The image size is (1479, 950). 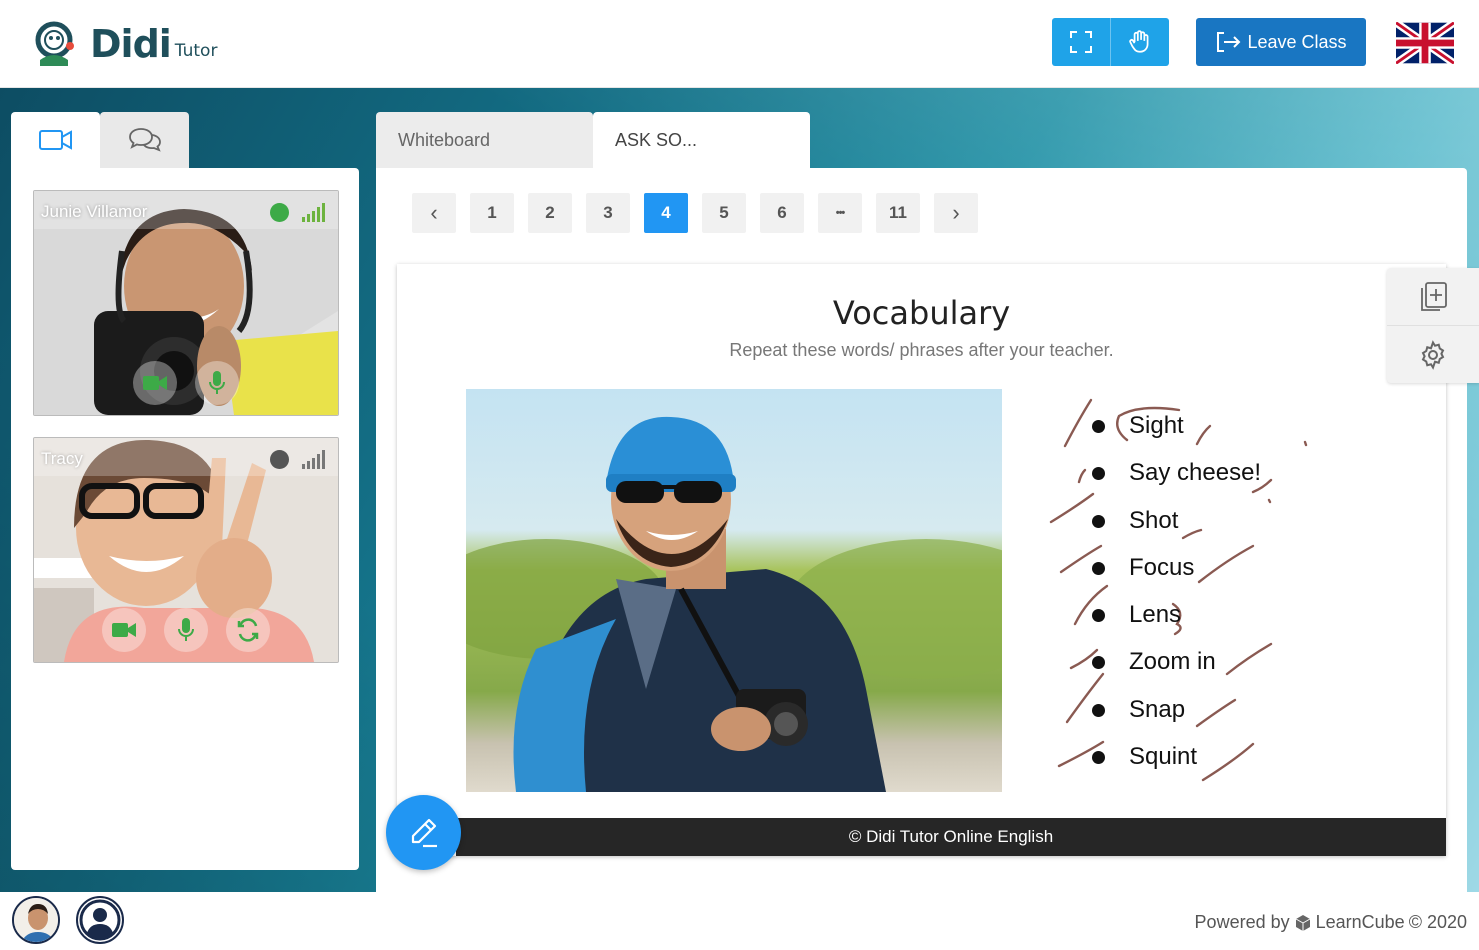 What do you see at coordinates (550, 213) in the screenshot?
I see `page-button: 2` at bounding box center [550, 213].